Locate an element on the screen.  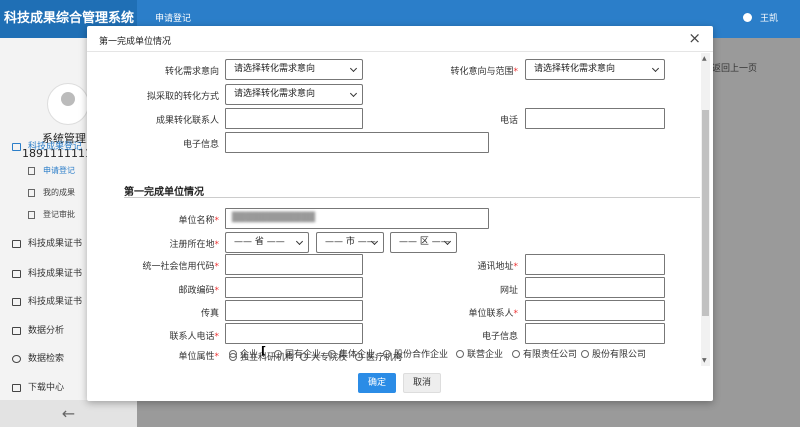
unit-contact-input is located at coordinates (595, 310).